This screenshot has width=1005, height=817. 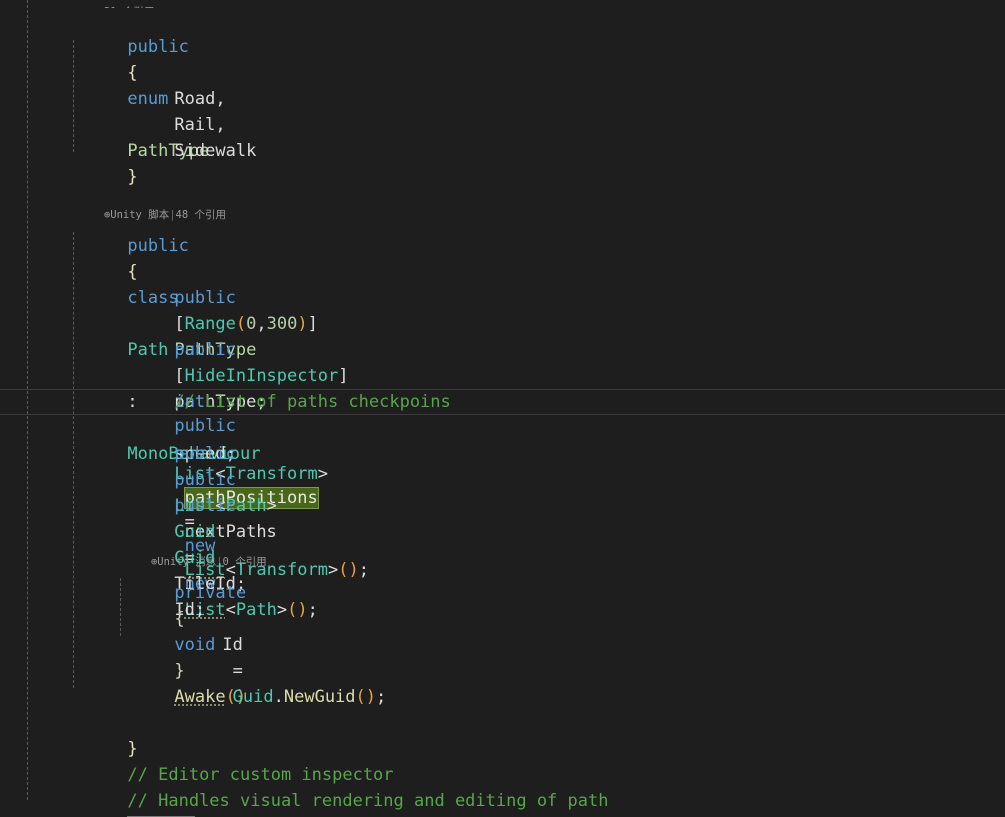 What do you see at coordinates (205, 506) in the screenshot?
I see `keyword-public: public` at bounding box center [205, 506].